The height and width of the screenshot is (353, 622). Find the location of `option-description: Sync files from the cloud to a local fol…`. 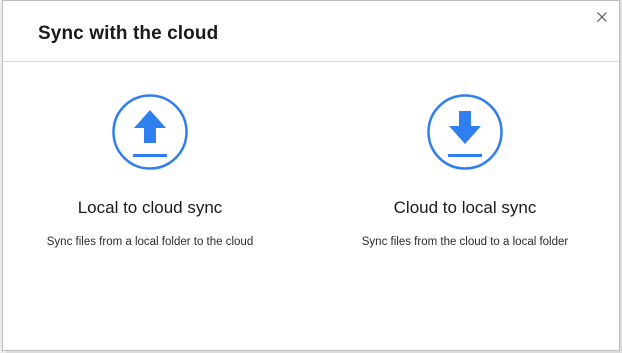

option-description: Sync files from the cloud to a local fol… is located at coordinates (465, 242).